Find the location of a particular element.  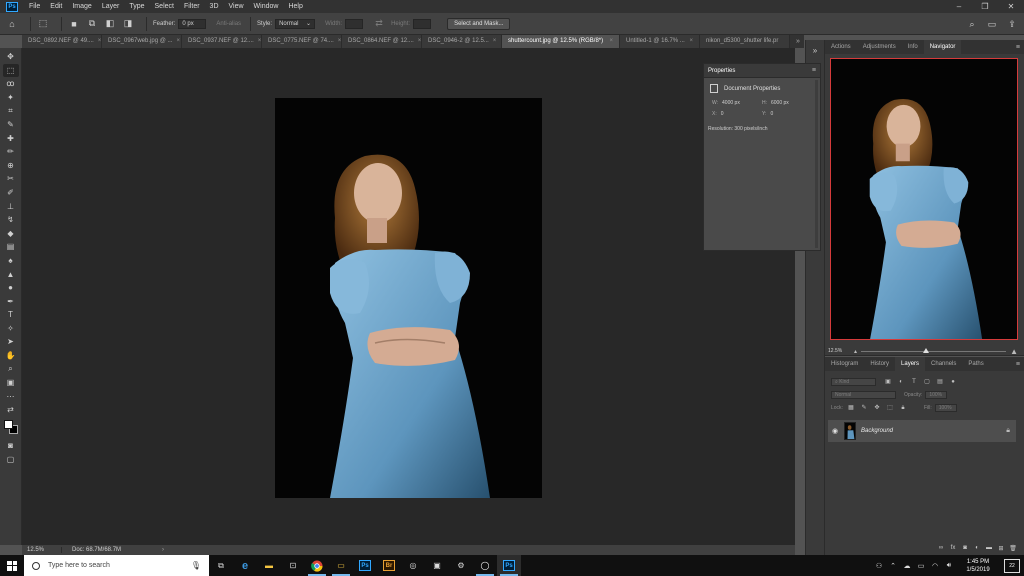

status-menu-arrow: › is located at coordinates (163, 550).